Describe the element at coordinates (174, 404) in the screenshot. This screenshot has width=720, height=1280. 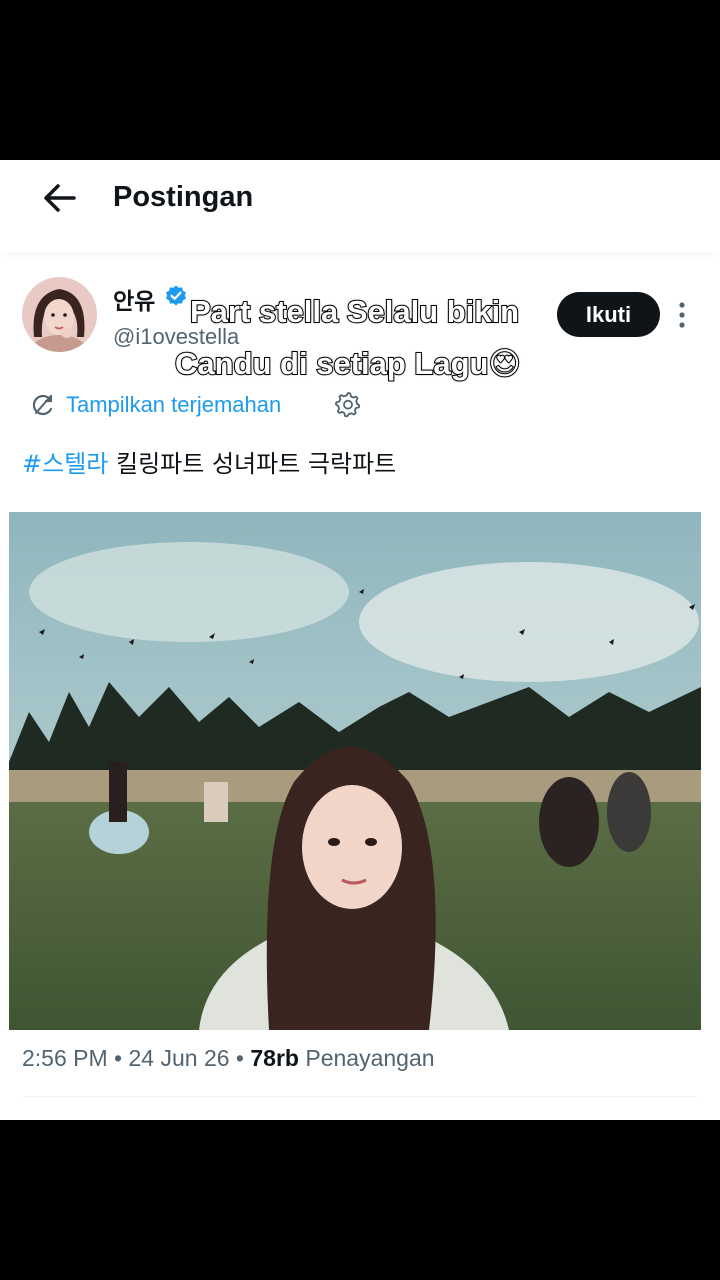
I see `translate-label: Tampilkan terjemahan` at that location.